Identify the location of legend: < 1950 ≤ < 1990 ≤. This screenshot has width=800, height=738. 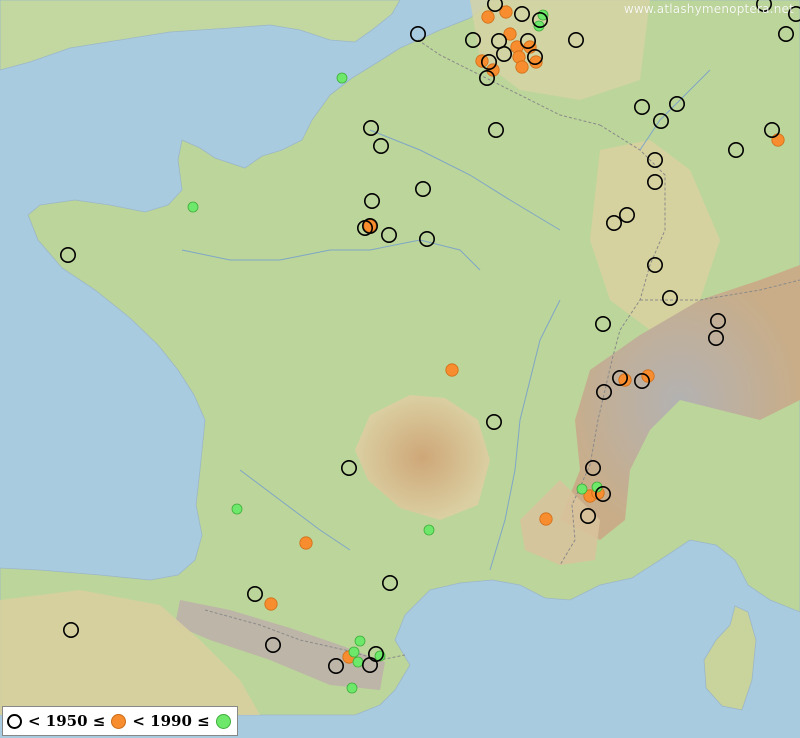
(120, 721).